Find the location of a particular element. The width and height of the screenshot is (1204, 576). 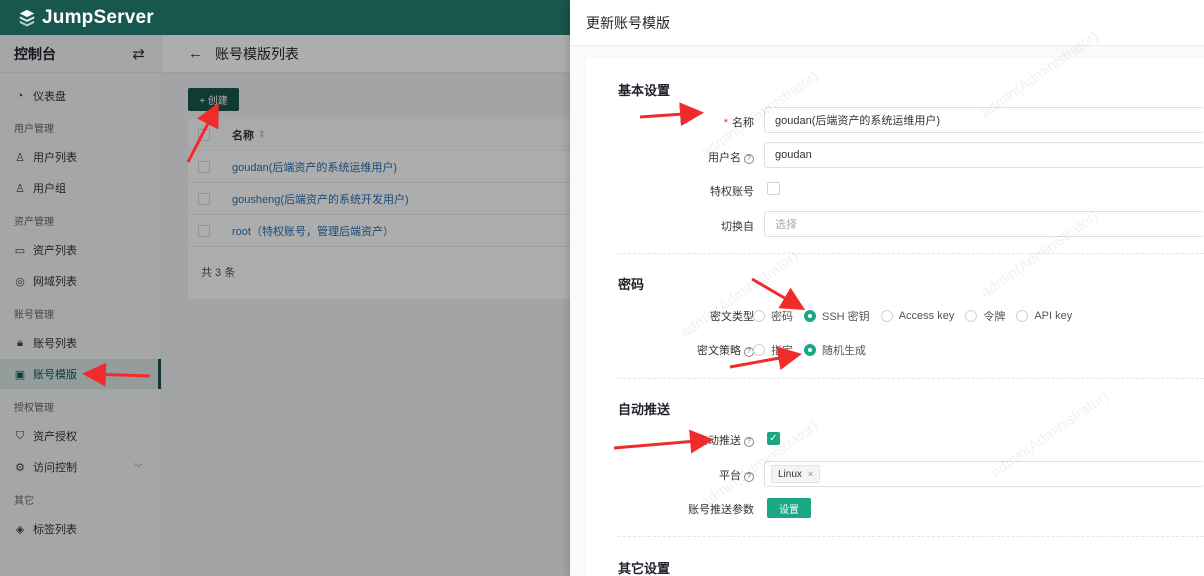

drawer-title: 更新账号模版 is located at coordinates (887, 23).